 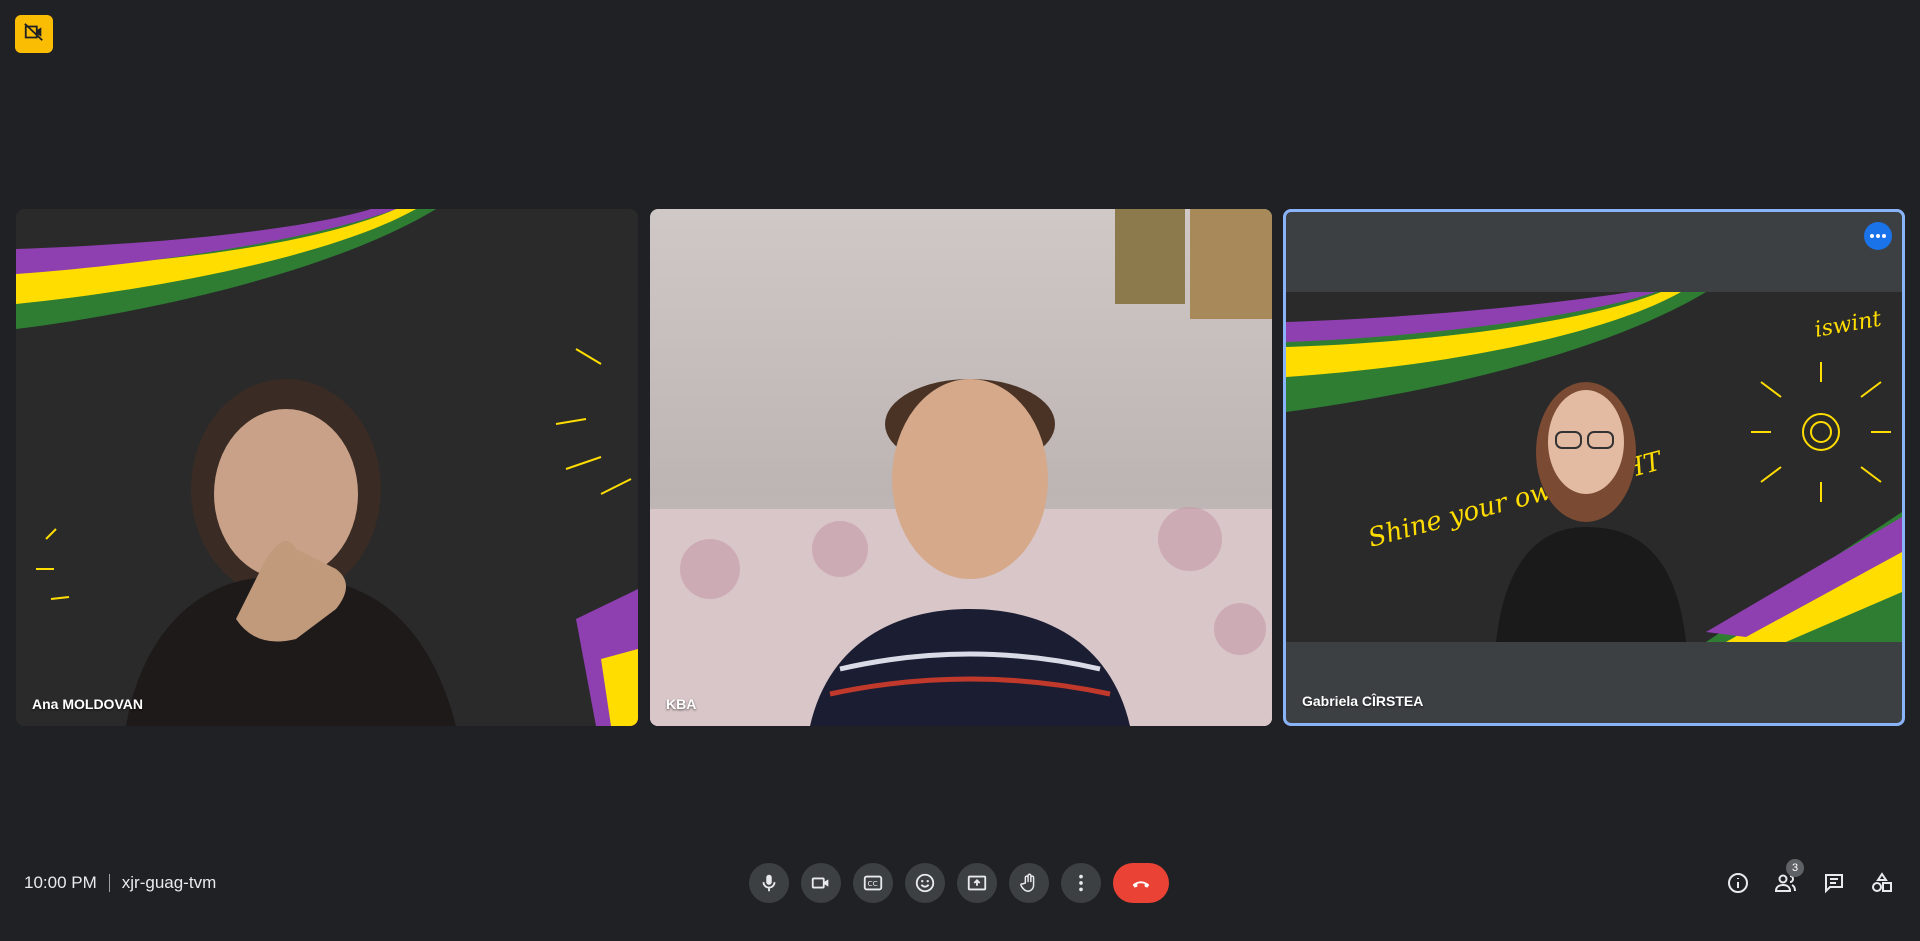 I want to click on people-button: 3, so click(x=1786, y=882).